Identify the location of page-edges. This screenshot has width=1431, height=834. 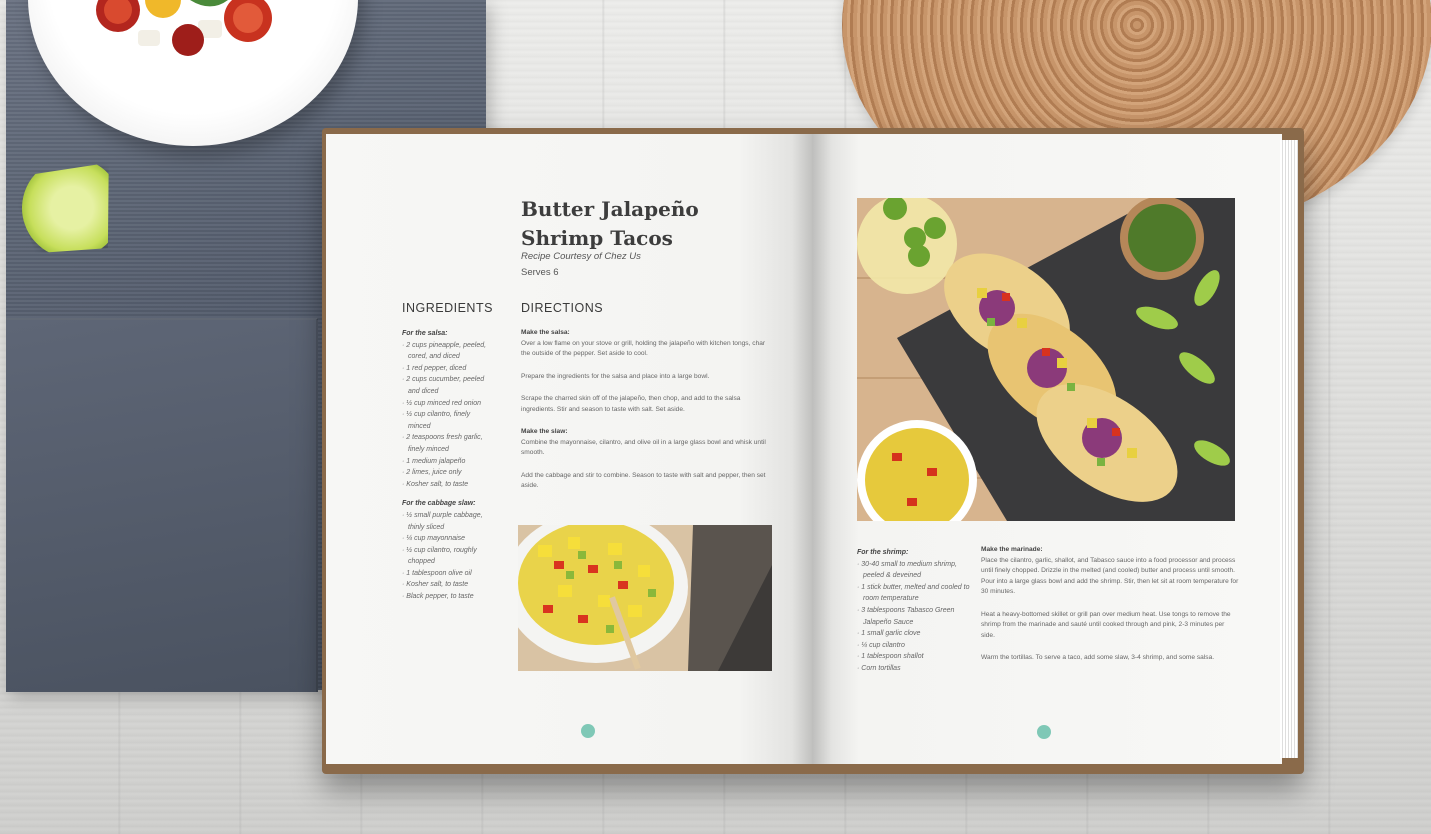
(1289, 449).